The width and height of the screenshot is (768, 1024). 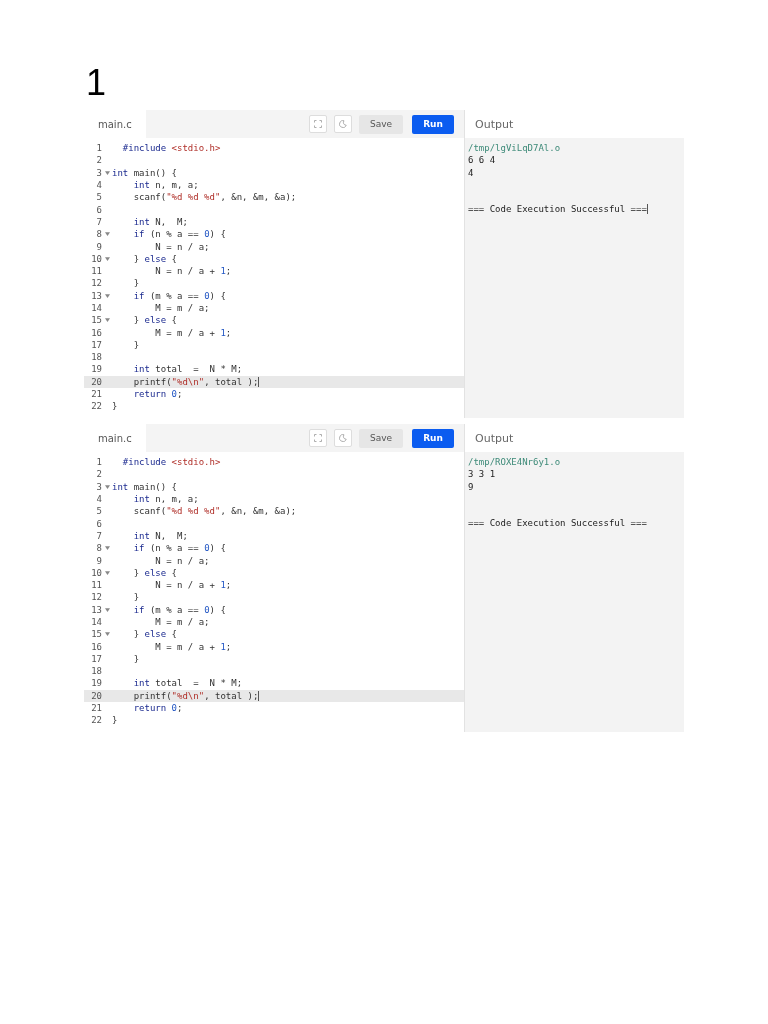 What do you see at coordinates (514, 148) in the screenshot?
I see `file-path: /tmp/lgViLqD7Al.o` at bounding box center [514, 148].